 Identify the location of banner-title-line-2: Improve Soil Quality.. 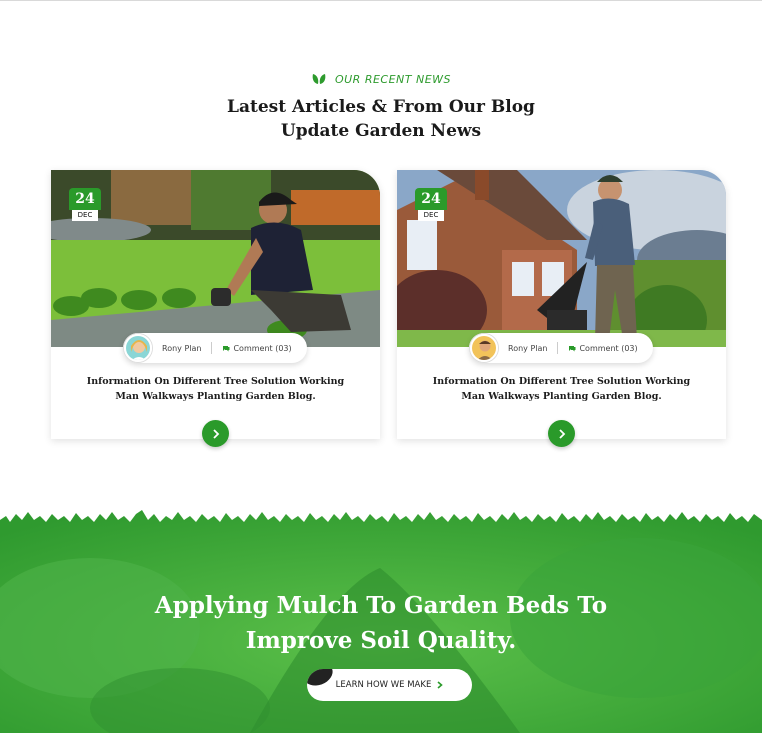
(381, 640).